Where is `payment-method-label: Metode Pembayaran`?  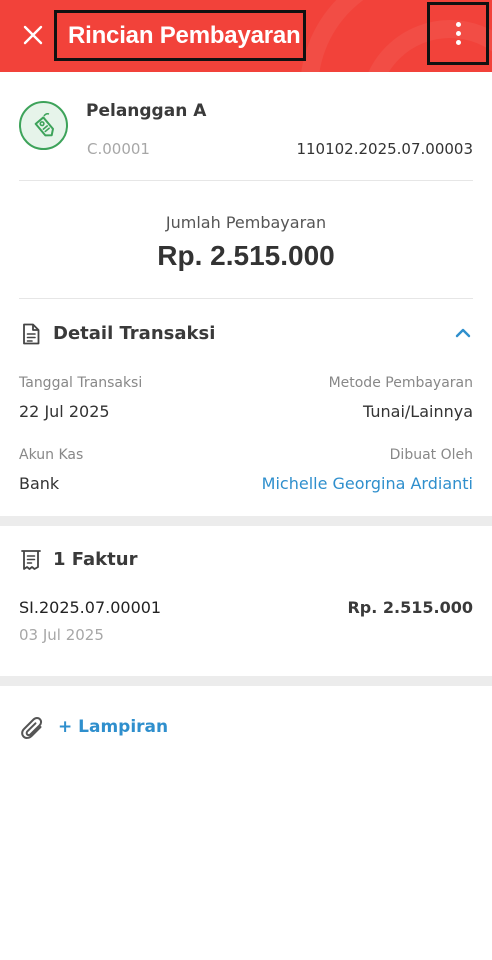 payment-method-label: Metode Pembayaran is located at coordinates (400, 383).